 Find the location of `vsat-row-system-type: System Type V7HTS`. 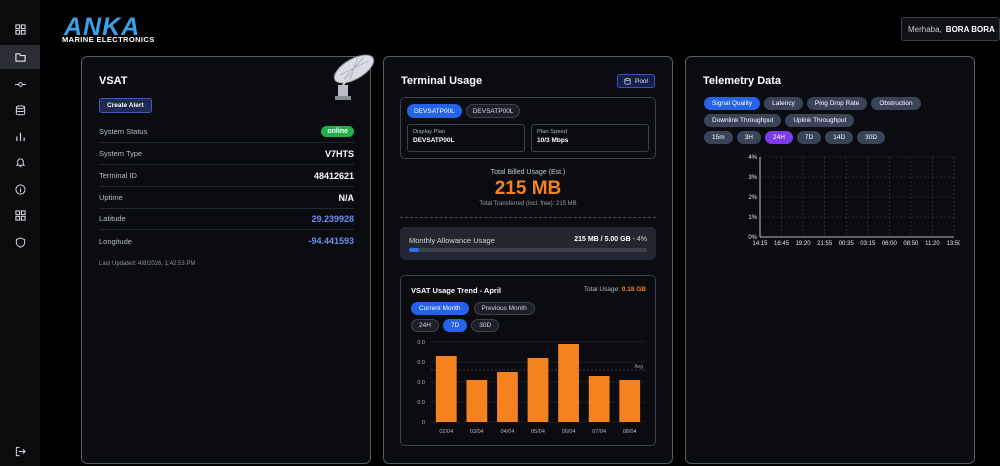

vsat-row-system-type: System Type V7HTS is located at coordinates (226, 154).